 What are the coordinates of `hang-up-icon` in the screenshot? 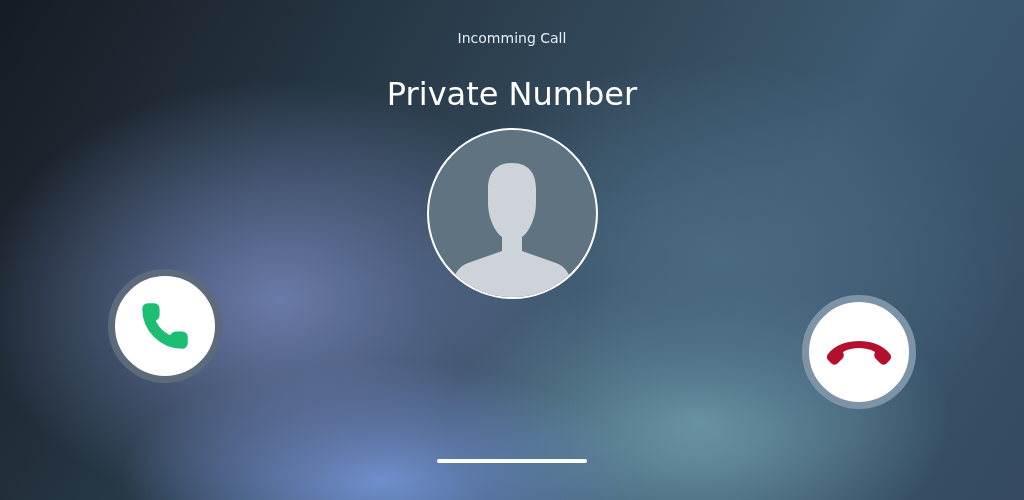 It's located at (859, 352).